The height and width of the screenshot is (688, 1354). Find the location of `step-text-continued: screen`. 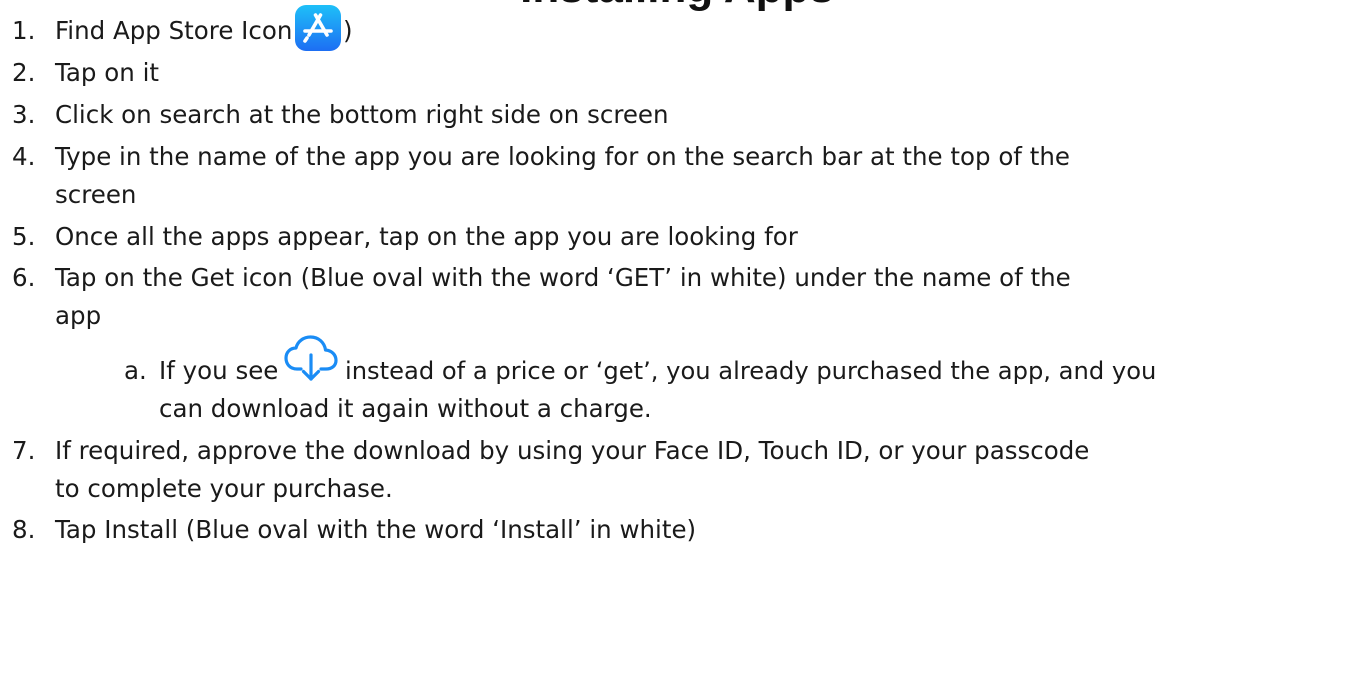

step-text-continued: screen is located at coordinates (96, 194).